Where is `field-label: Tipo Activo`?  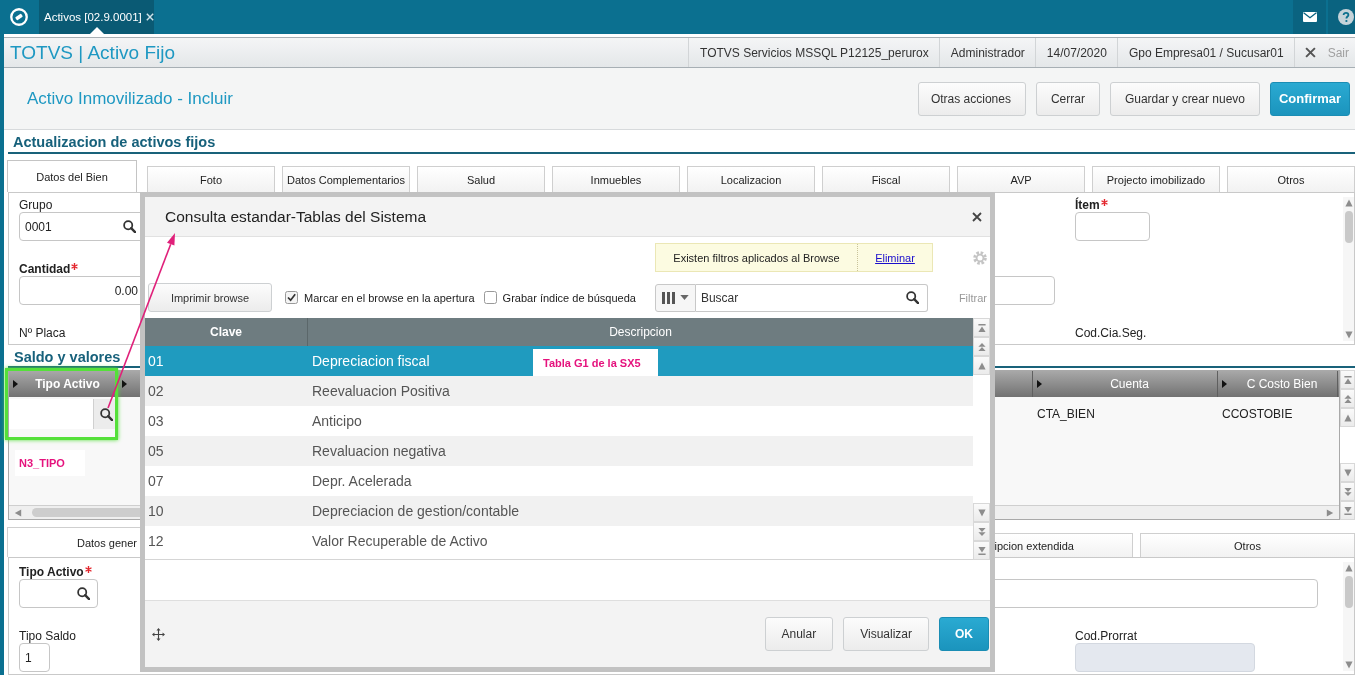
field-label: Tipo Activo is located at coordinates (51, 572).